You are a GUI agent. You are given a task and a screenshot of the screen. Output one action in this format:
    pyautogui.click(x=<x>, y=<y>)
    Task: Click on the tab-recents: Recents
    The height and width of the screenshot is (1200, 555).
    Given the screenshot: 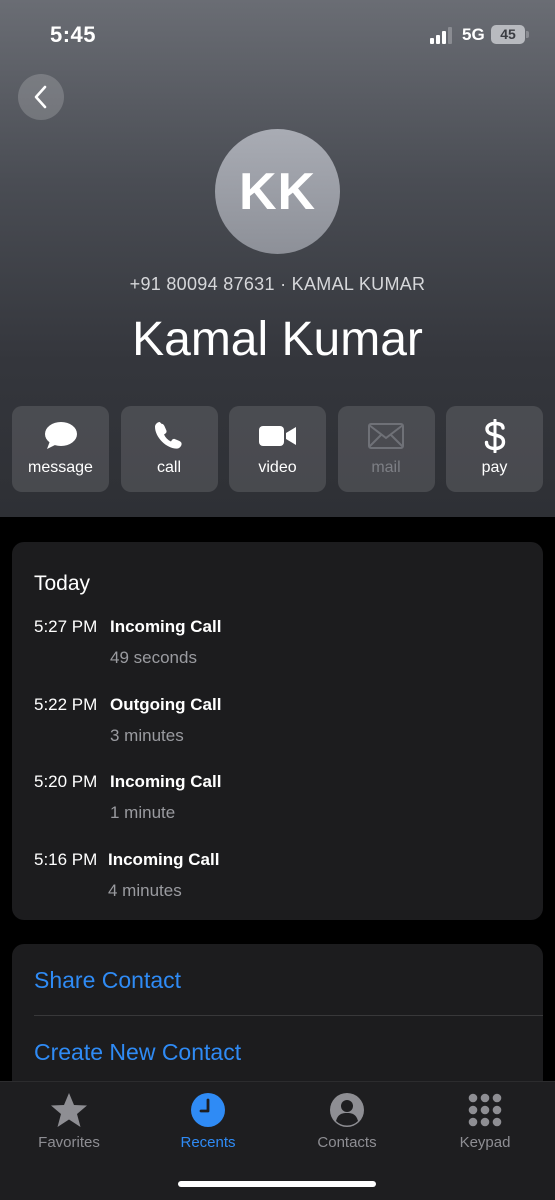 What is the action you would take?
    pyautogui.click(x=208, y=1121)
    